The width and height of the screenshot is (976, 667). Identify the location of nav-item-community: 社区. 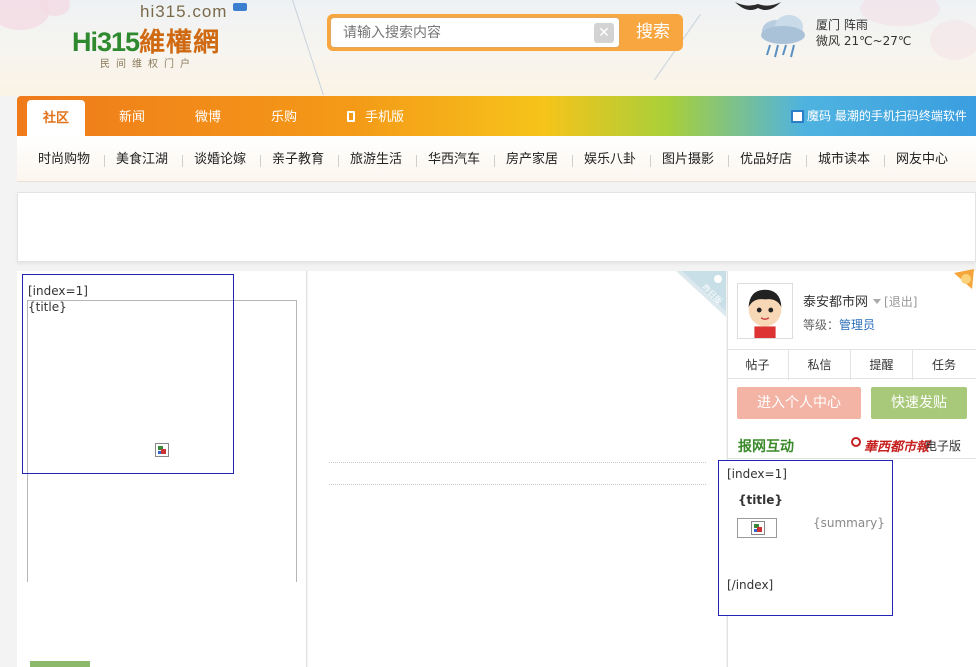
(56, 118).